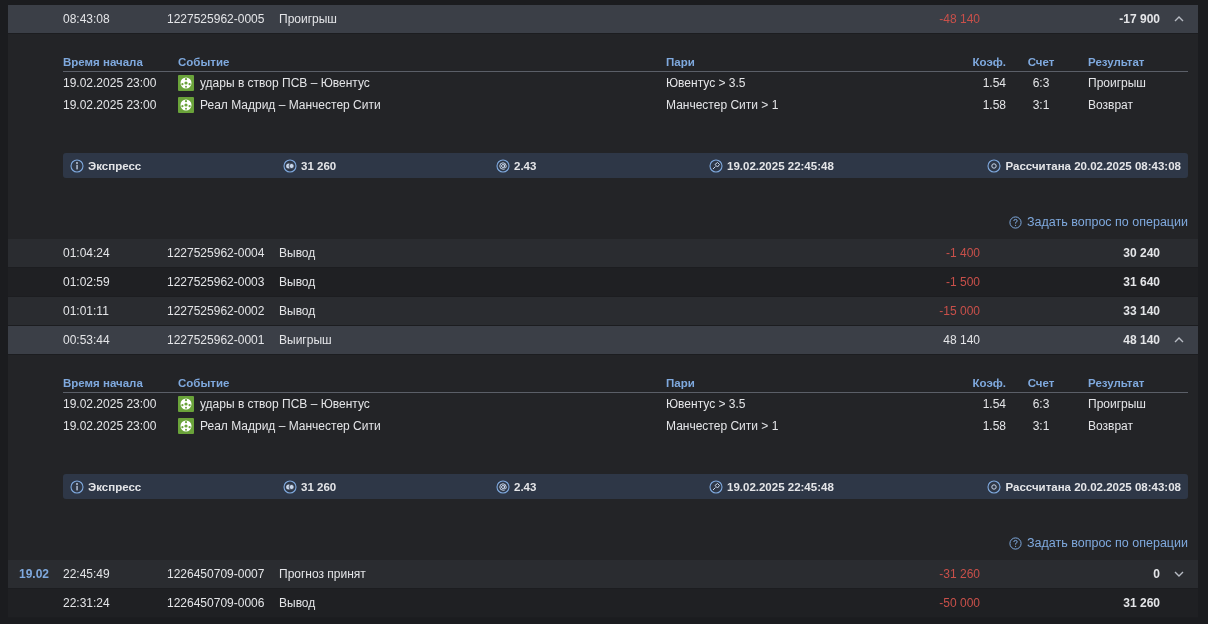 Image resolution: width=1208 pixels, height=624 pixels. What do you see at coordinates (306, 340) in the screenshot?
I see `operation-type-cell-text: Выигрыш` at bounding box center [306, 340].